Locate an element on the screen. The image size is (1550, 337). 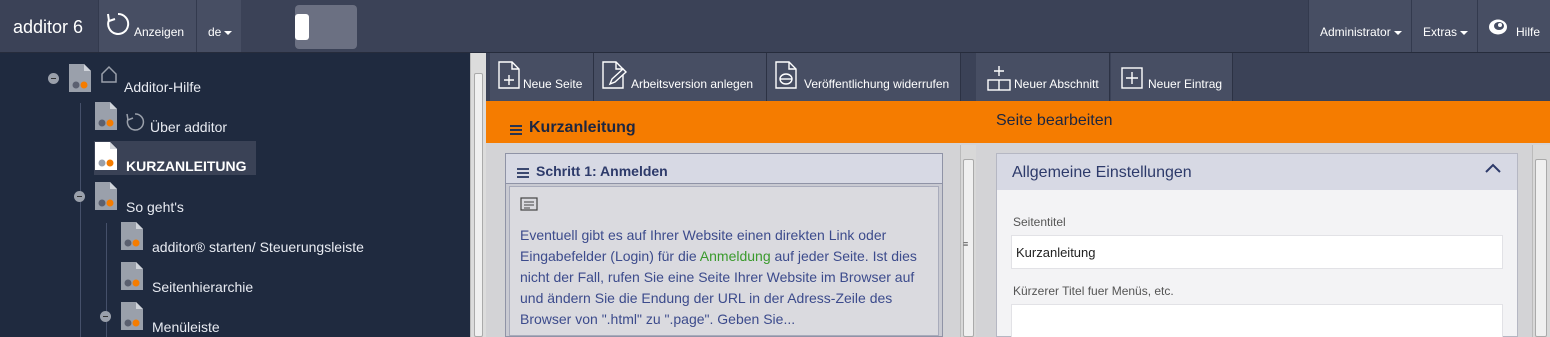
arbeitsversion-button: Arbeitsversion anlegen is located at coordinates (680, 77).